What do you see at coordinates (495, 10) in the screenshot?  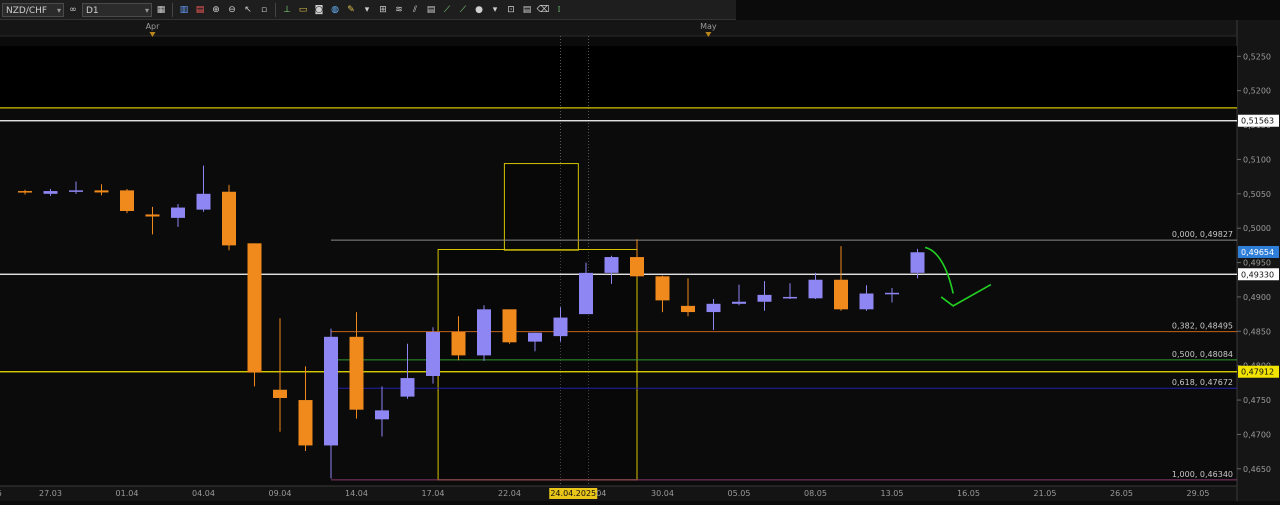 I see `settings-icon: ▾` at bounding box center [495, 10].